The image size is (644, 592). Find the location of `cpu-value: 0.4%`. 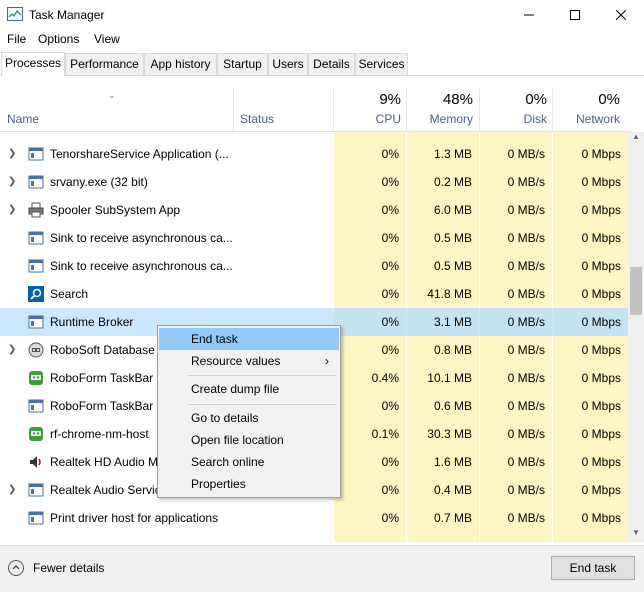

cpu-value: 0.4% is located at coordinates (385, 378).